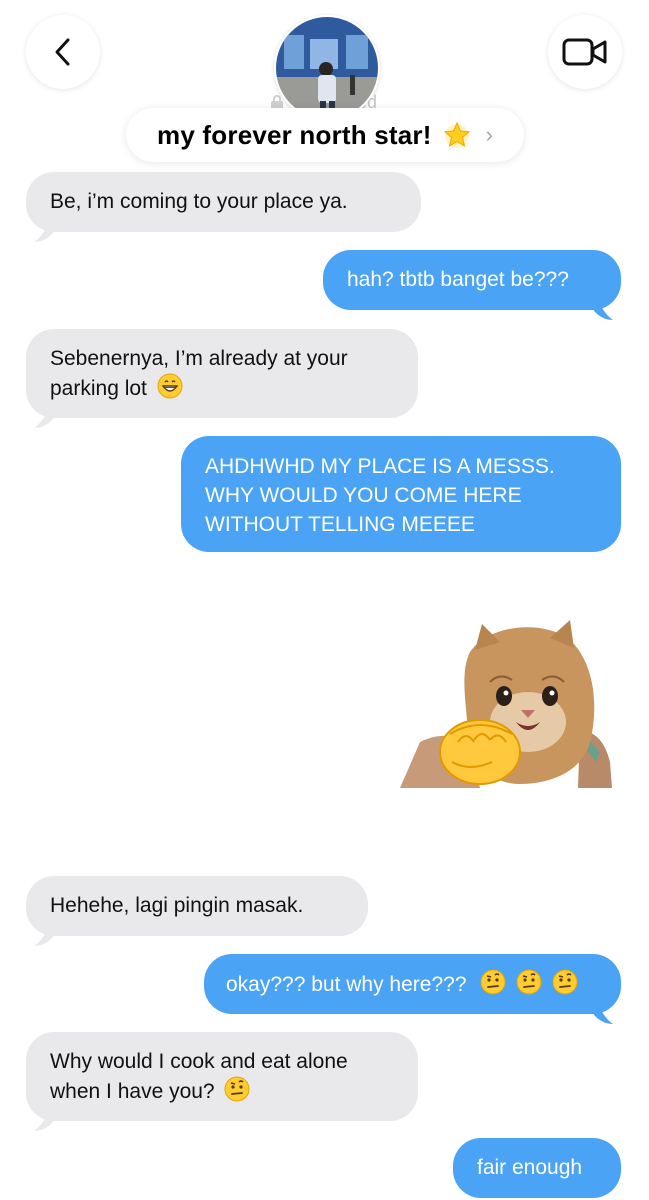  Describe the element at coordinates (170, 386) in the screenshot. I see `grinning-face-emoji` at that location.